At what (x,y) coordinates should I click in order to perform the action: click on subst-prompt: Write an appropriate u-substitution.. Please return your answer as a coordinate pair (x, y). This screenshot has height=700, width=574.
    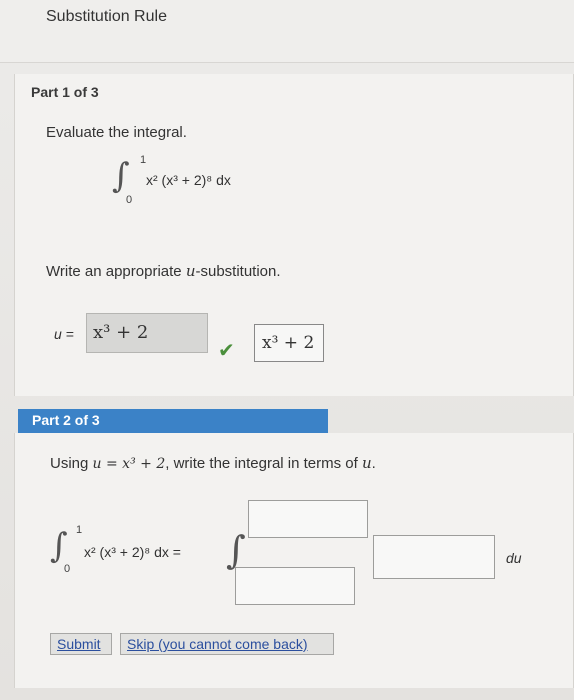
    Looking at the image, I should click on (163, 271).